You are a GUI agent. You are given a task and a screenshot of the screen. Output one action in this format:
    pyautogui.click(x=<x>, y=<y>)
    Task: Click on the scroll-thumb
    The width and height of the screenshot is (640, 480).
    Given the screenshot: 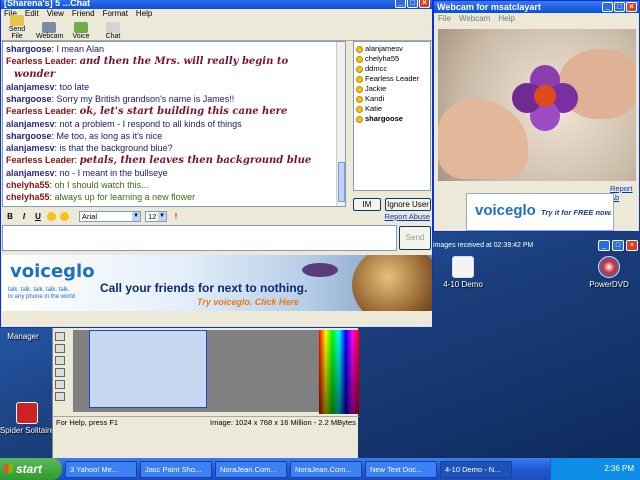 What is the action you would take?
    pyautogui.click(x=341, y=182)
    